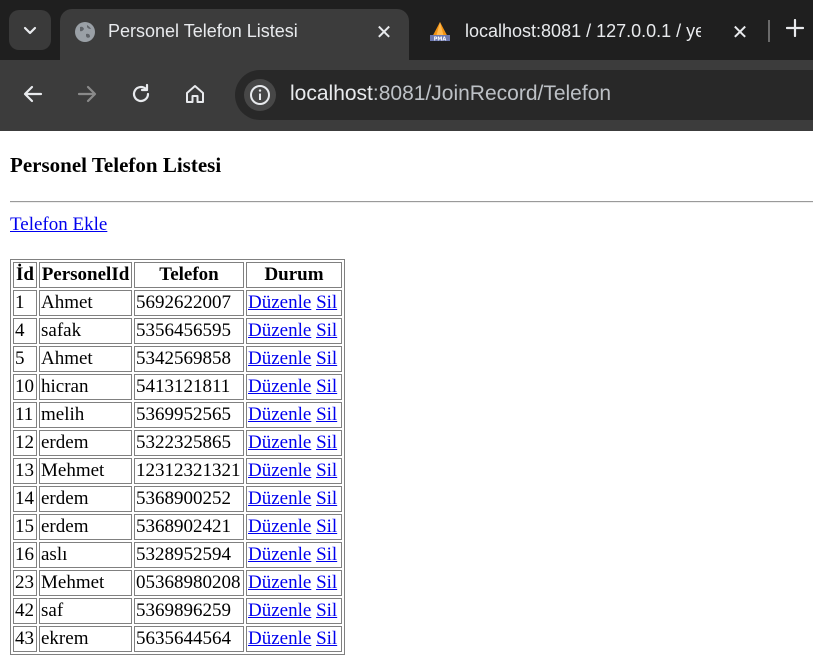  I want to click on new-tab-button, so click(795, 28).